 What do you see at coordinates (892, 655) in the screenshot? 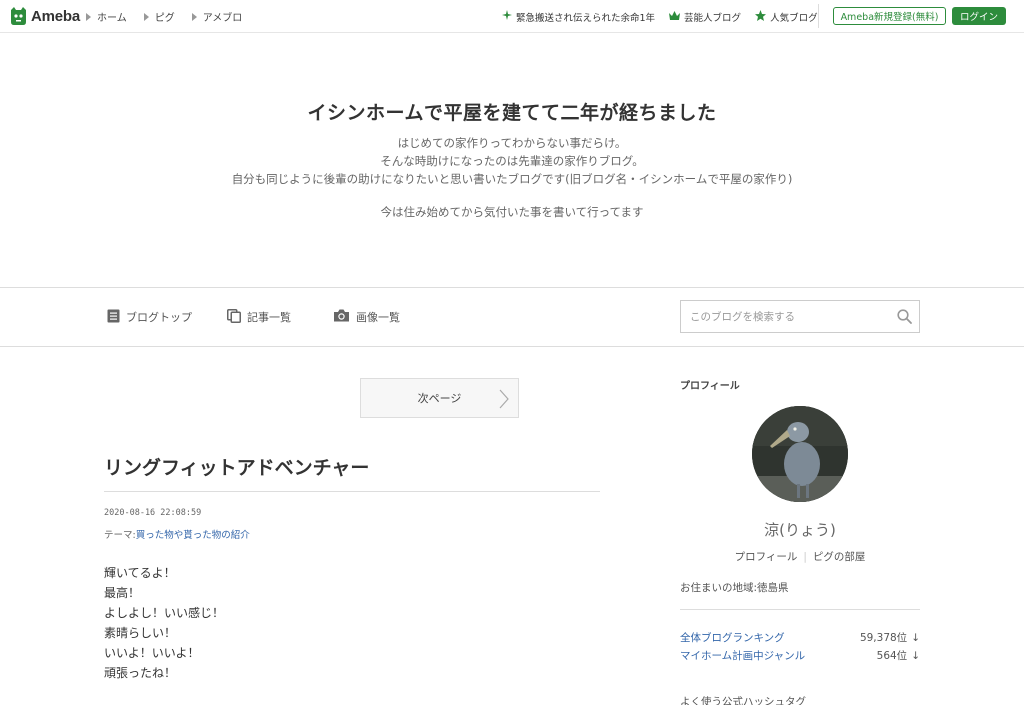
I see `ranking-value: 564位` at bounding box center [892, 655].